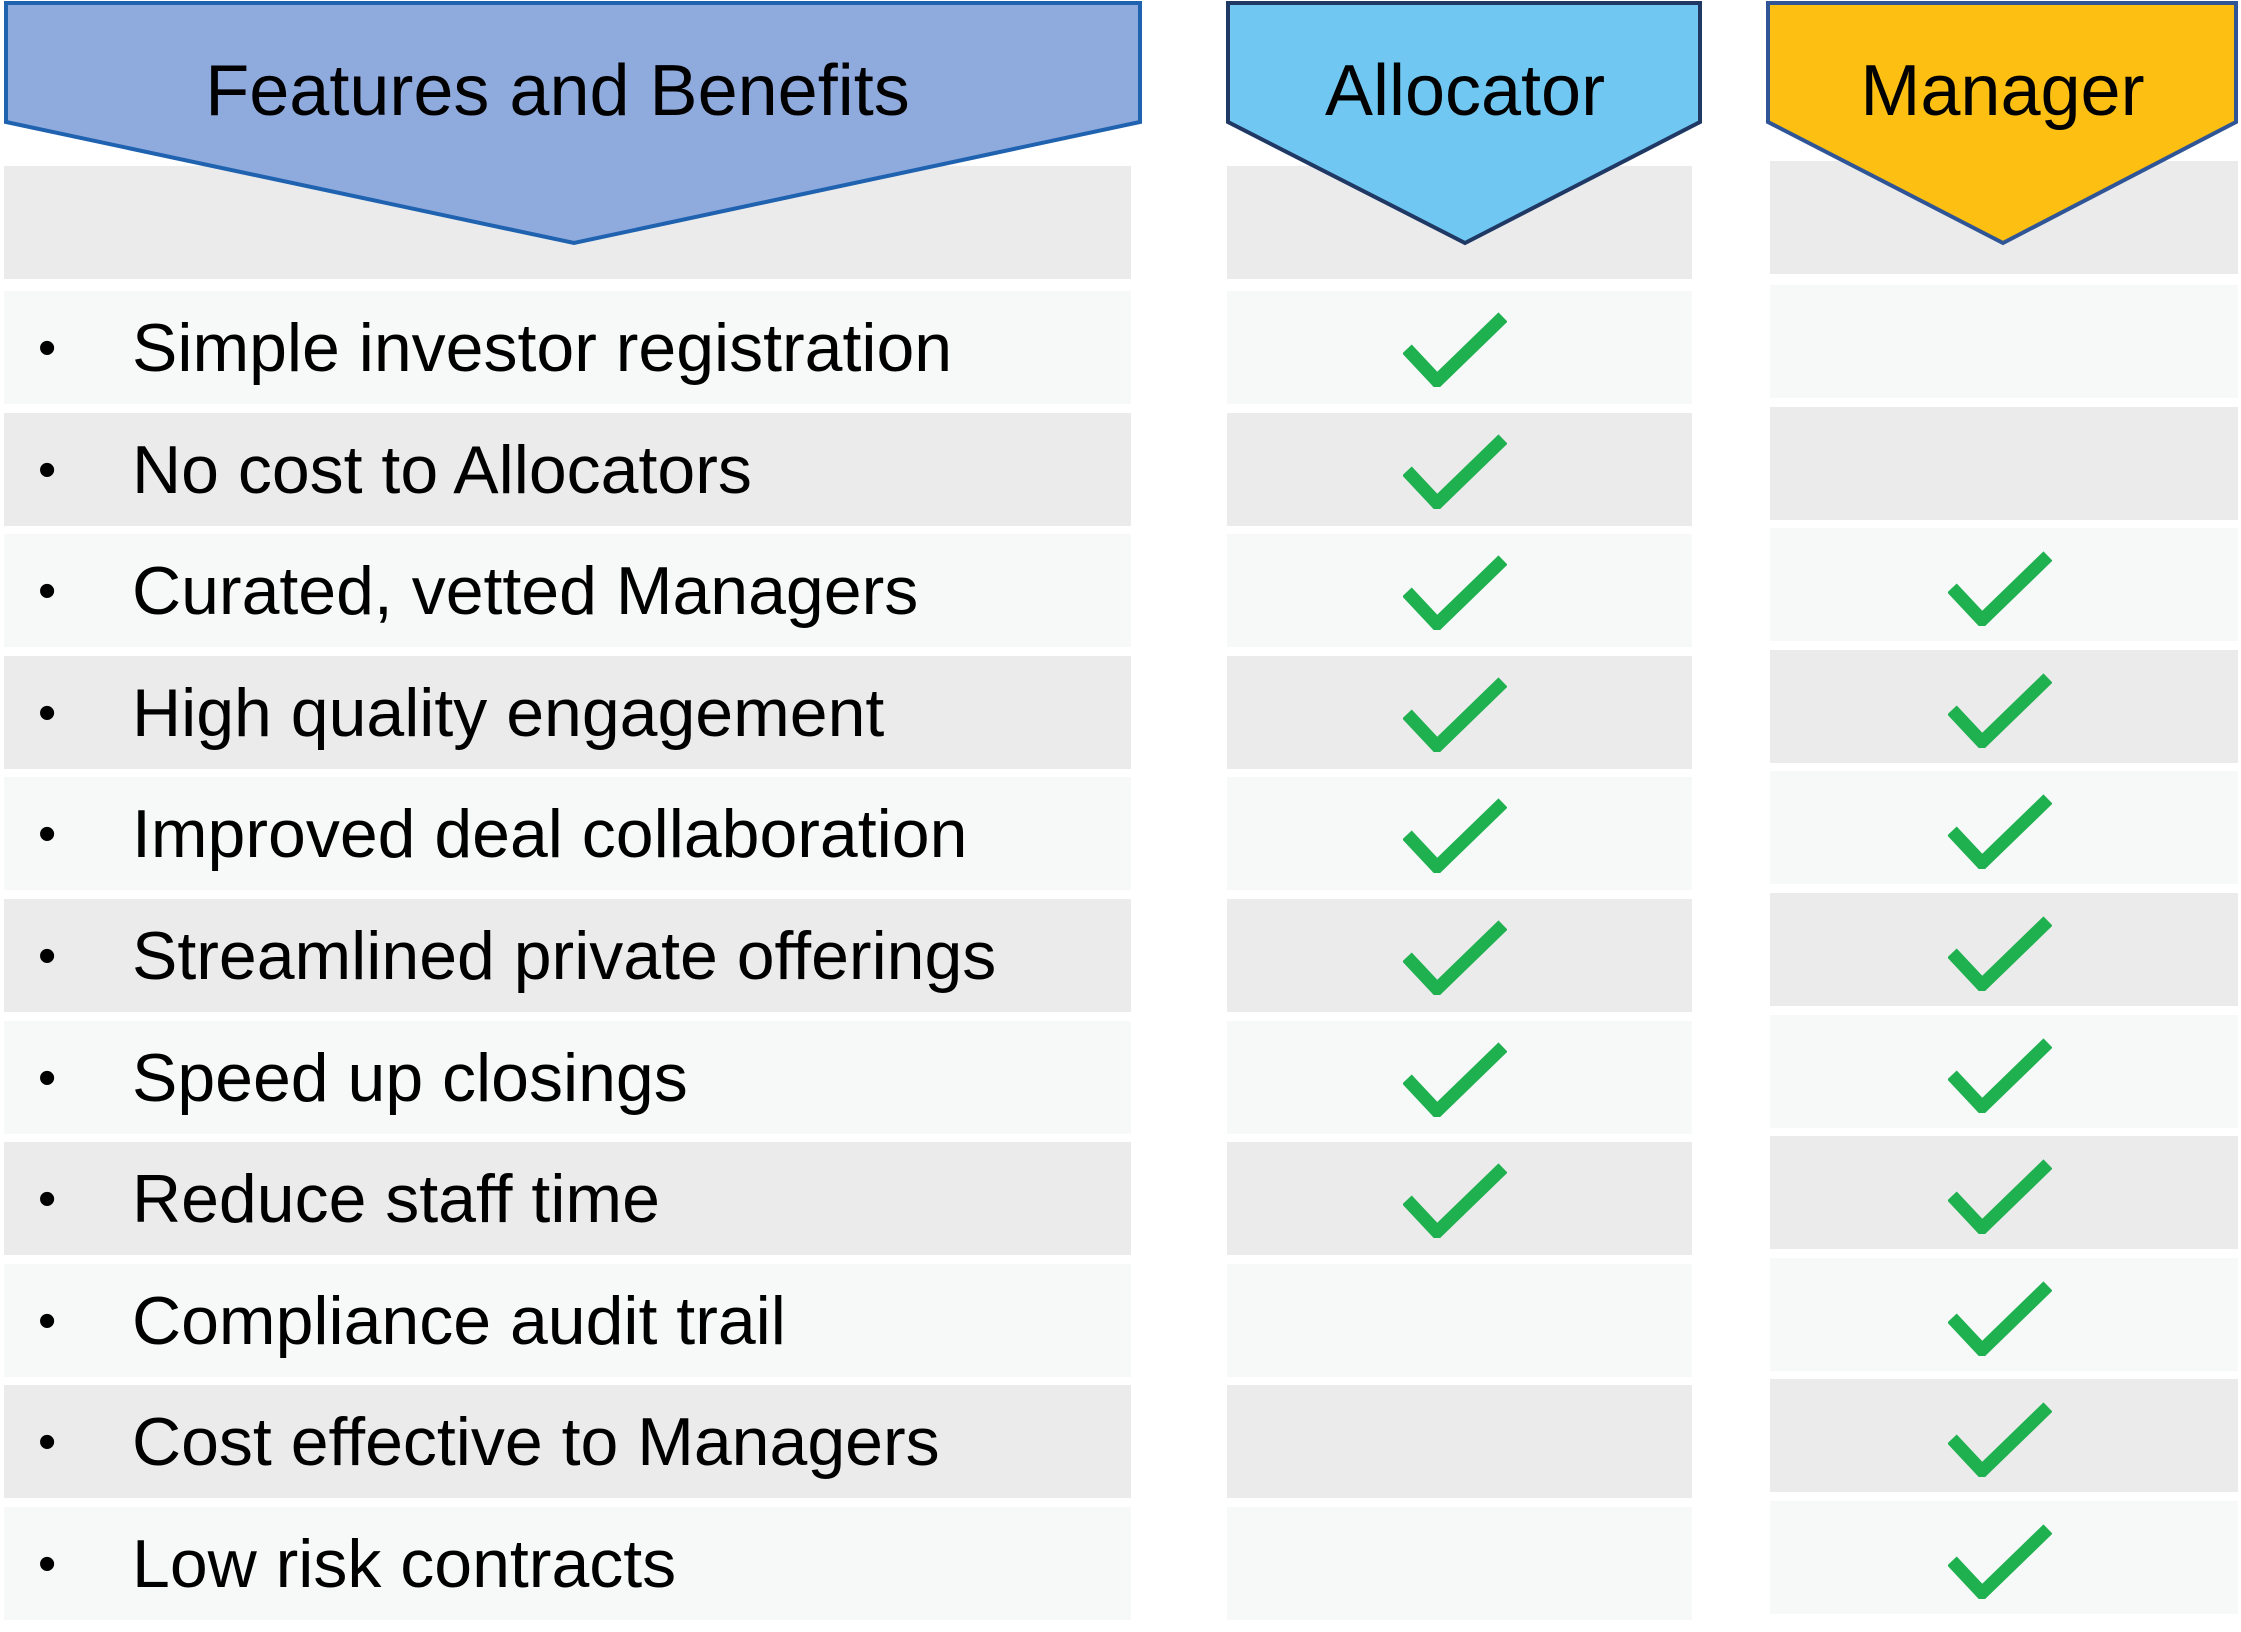 Image resolution: width=2241 pixels, height=1632 pixels. I want to click on allocator-header-label: Allocator, so click(1465, 91).